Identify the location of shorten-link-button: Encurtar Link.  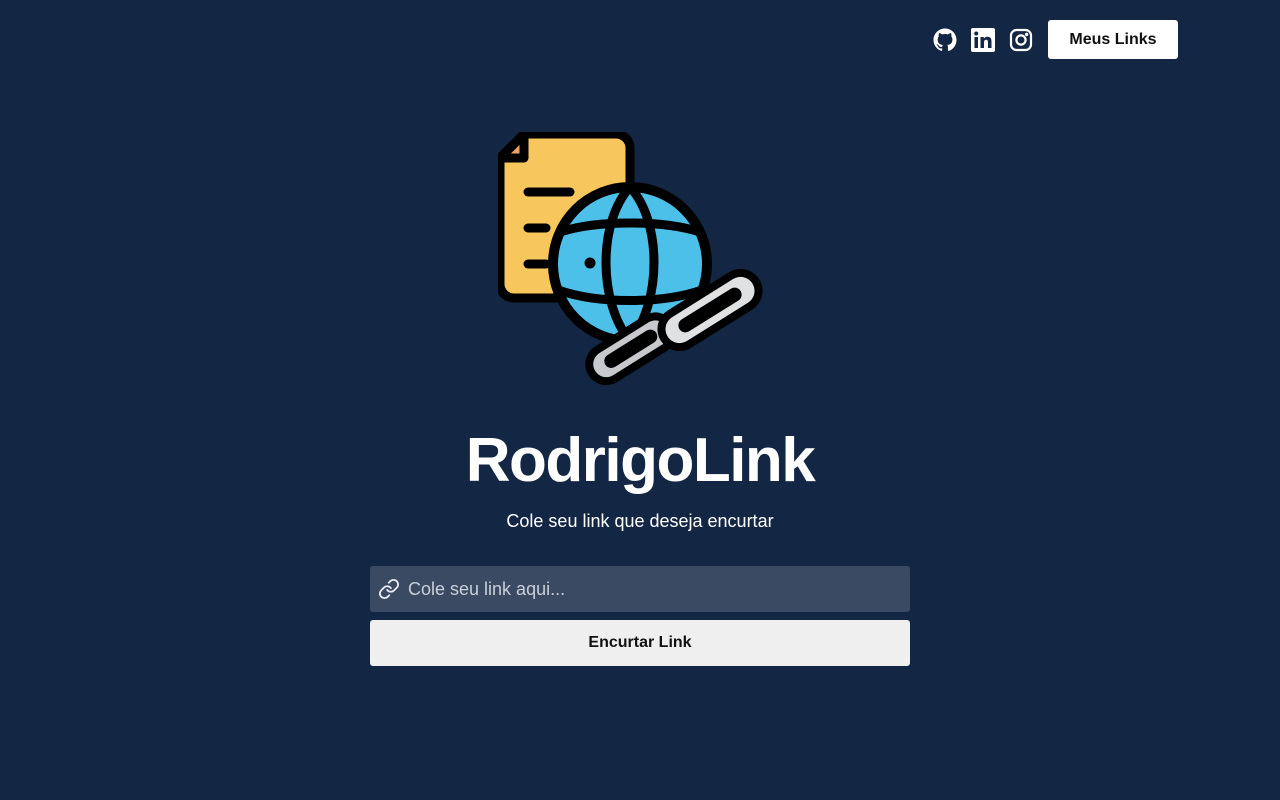
(640, 643).